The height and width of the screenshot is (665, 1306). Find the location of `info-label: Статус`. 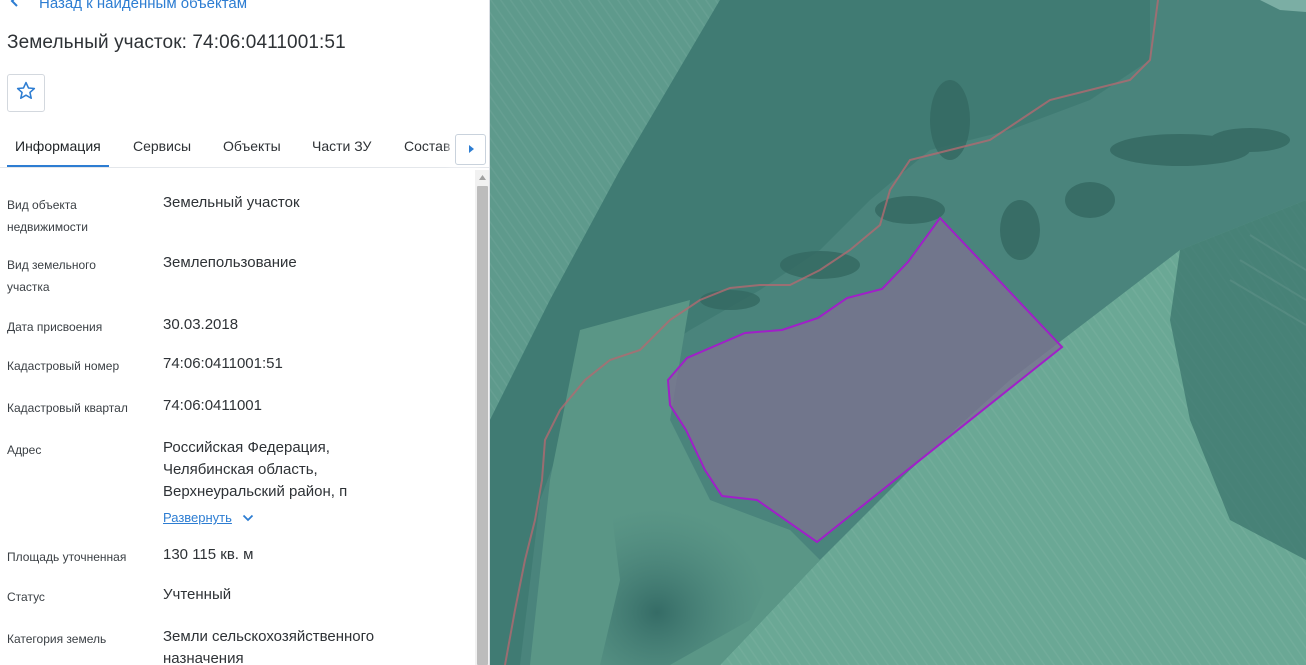

info-label: Статус is located at coordinates (26, 597).